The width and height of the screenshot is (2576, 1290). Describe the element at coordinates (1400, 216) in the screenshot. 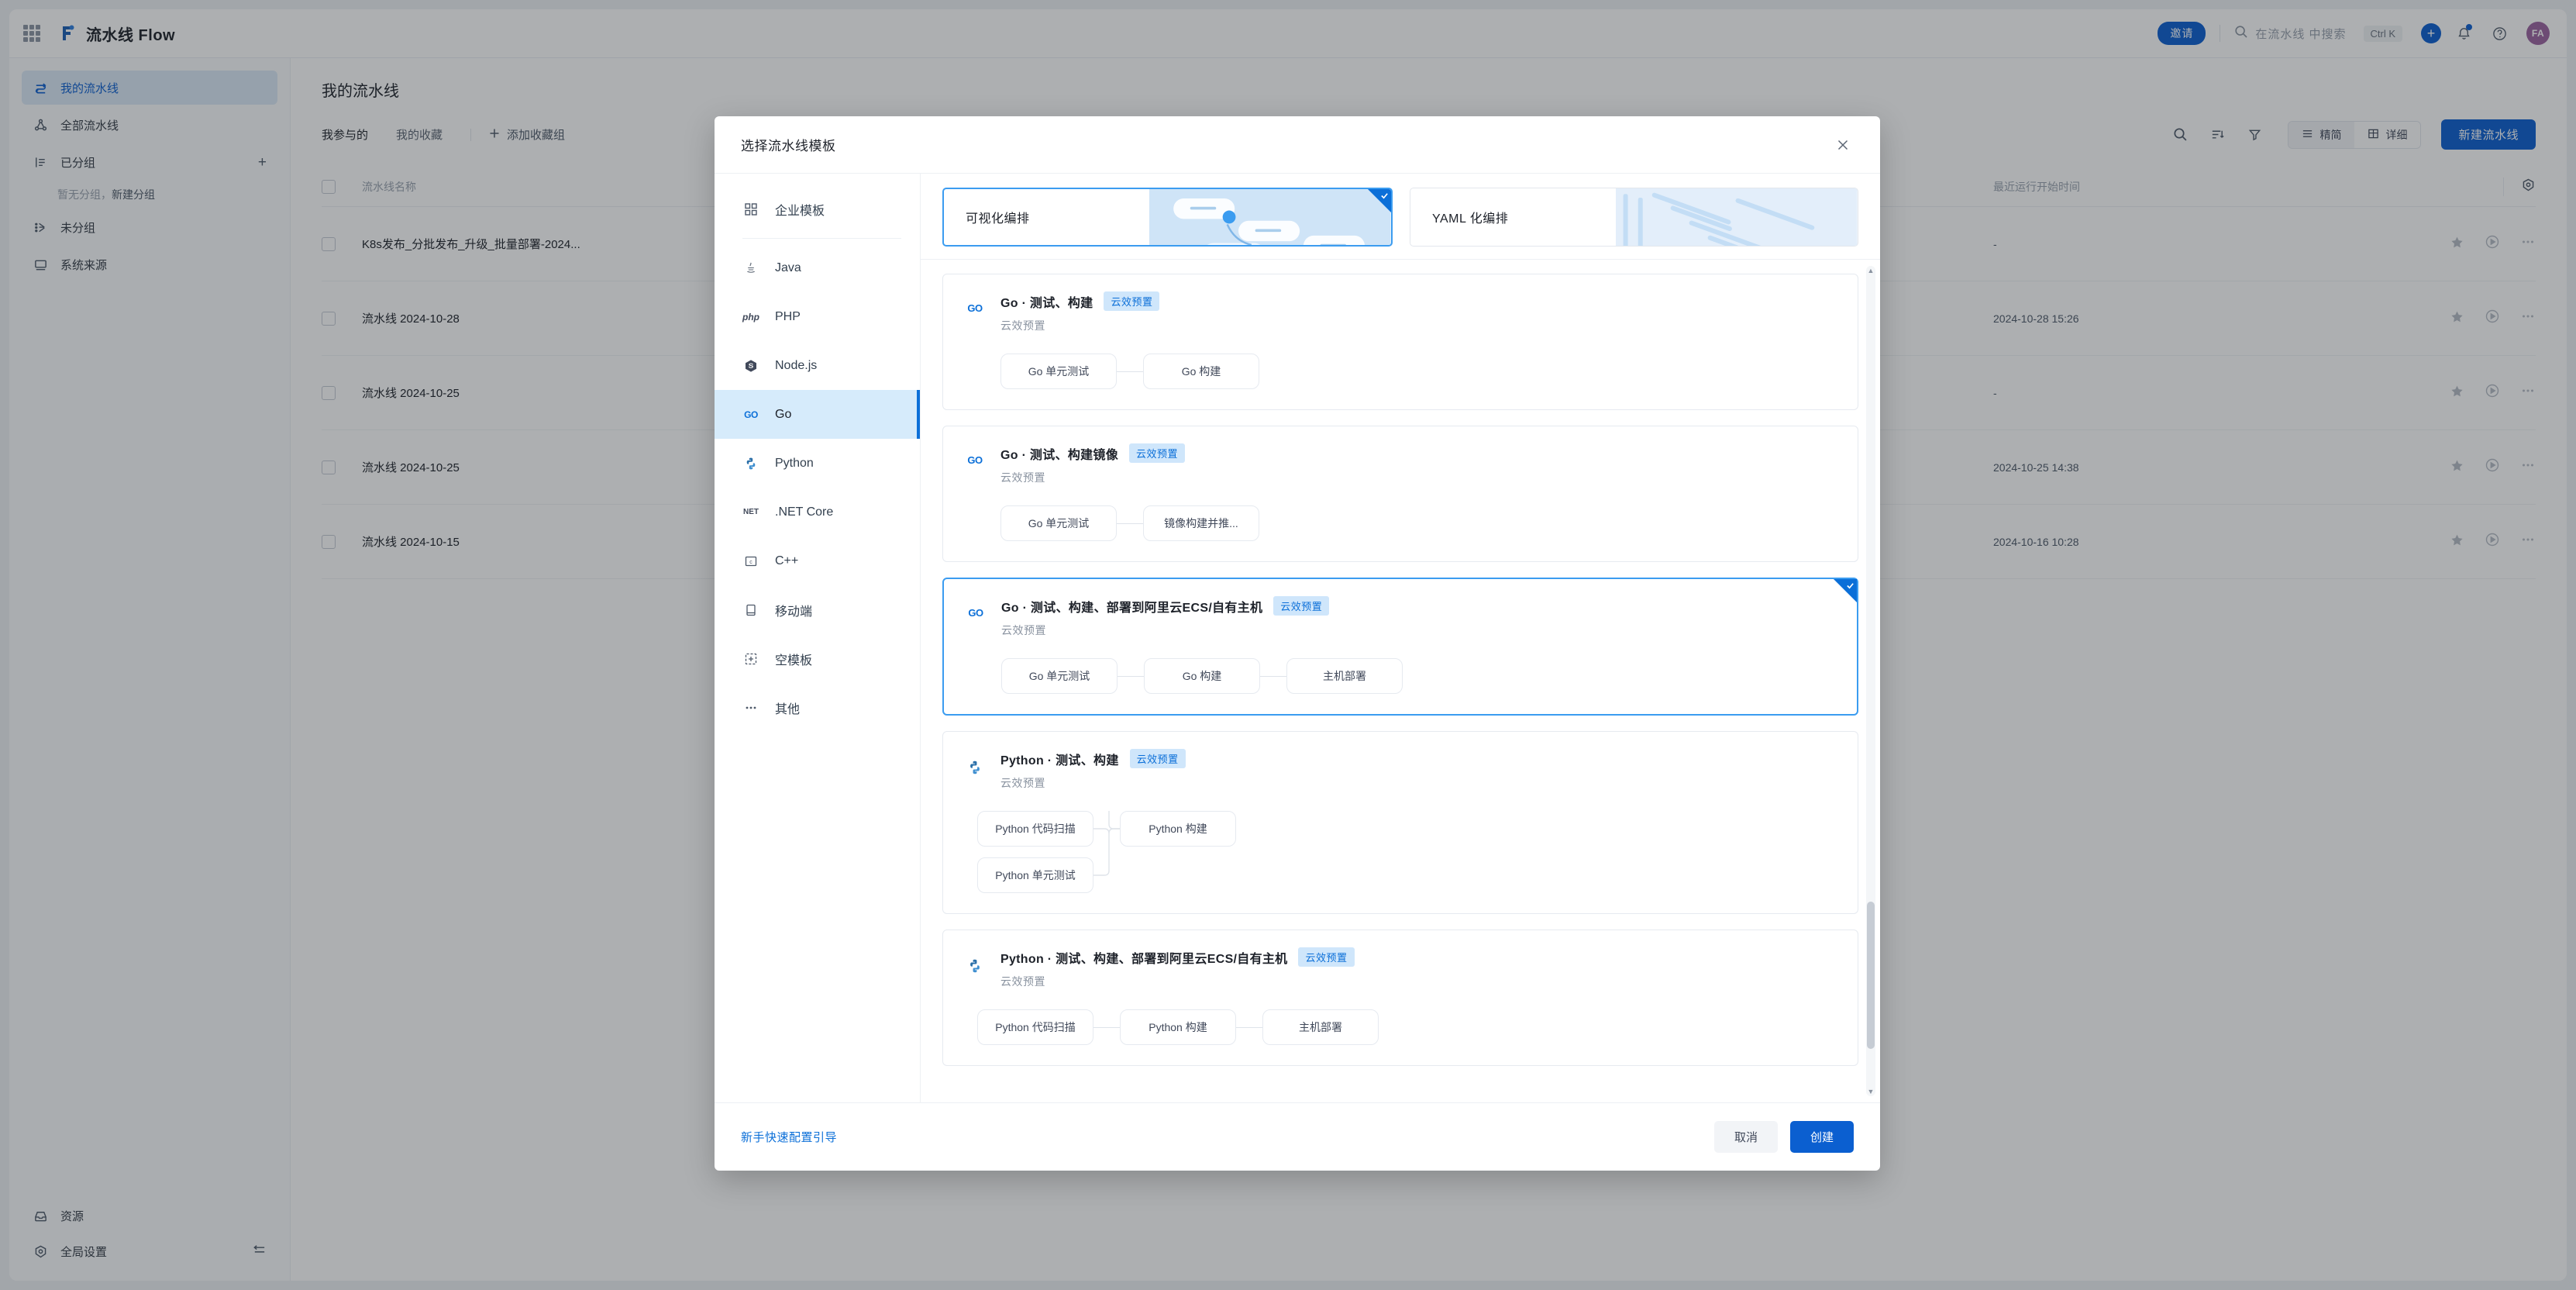

I see `orchestration-mode-selector: 可视化编排 YAML 化编排` at that location.